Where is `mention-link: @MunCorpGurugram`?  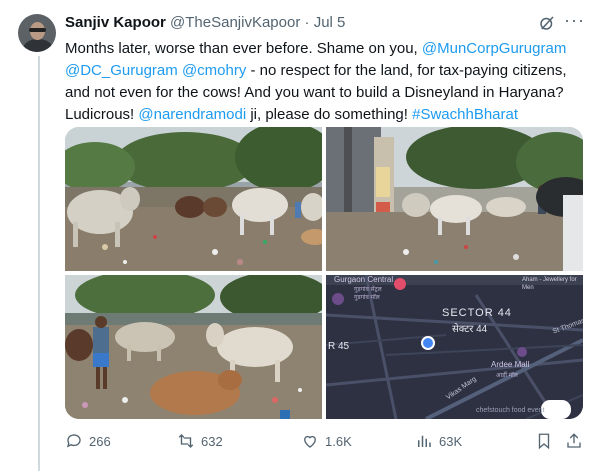
mention-link: @MunCorpGurugram is located at coordinates (494, 48).